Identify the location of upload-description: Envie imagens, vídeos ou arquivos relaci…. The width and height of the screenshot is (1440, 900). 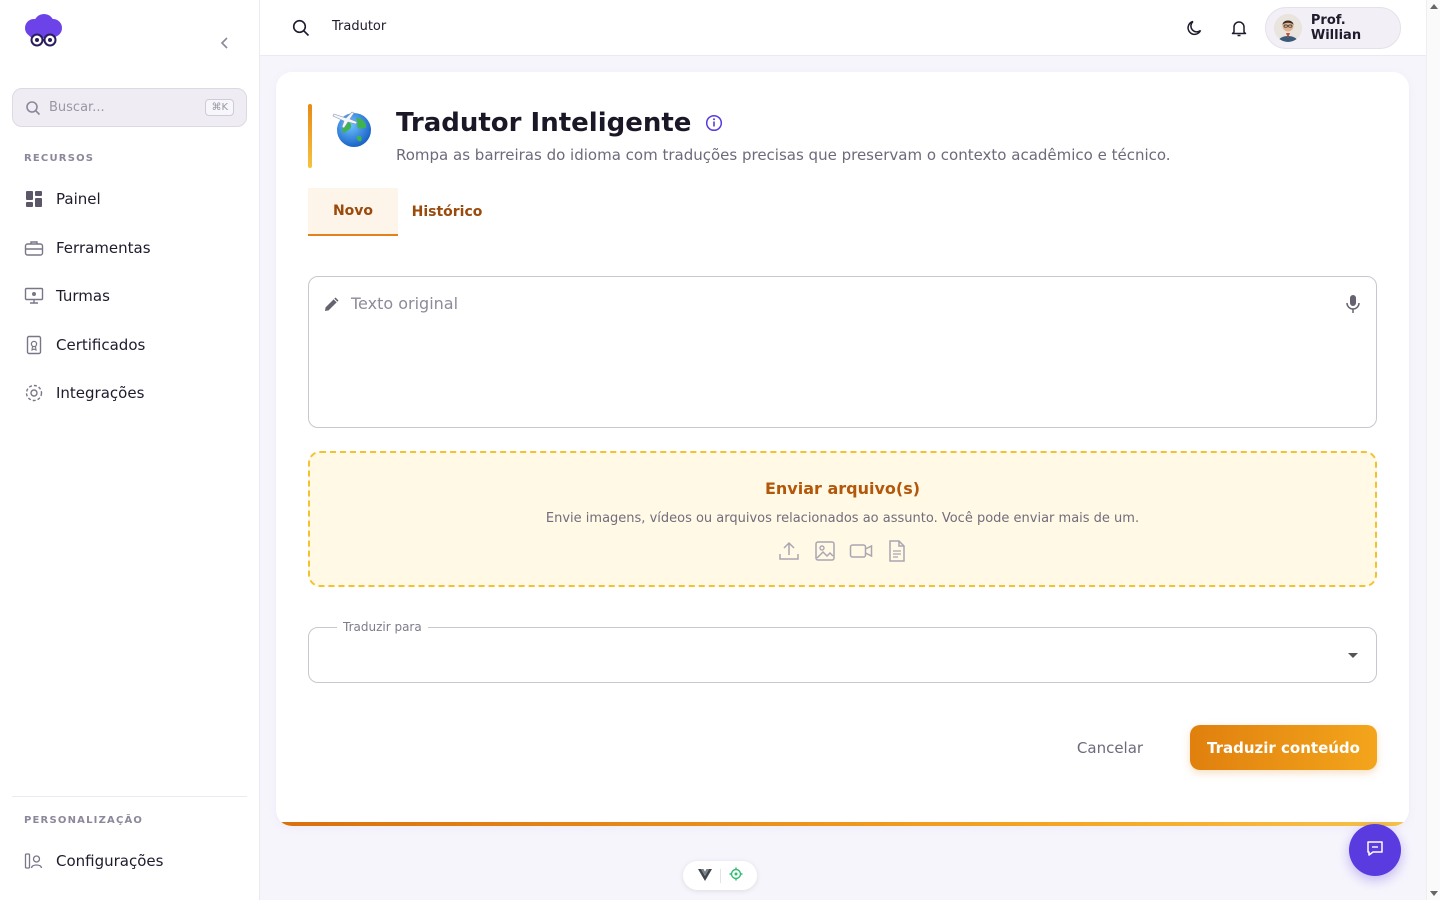
(842, 518).